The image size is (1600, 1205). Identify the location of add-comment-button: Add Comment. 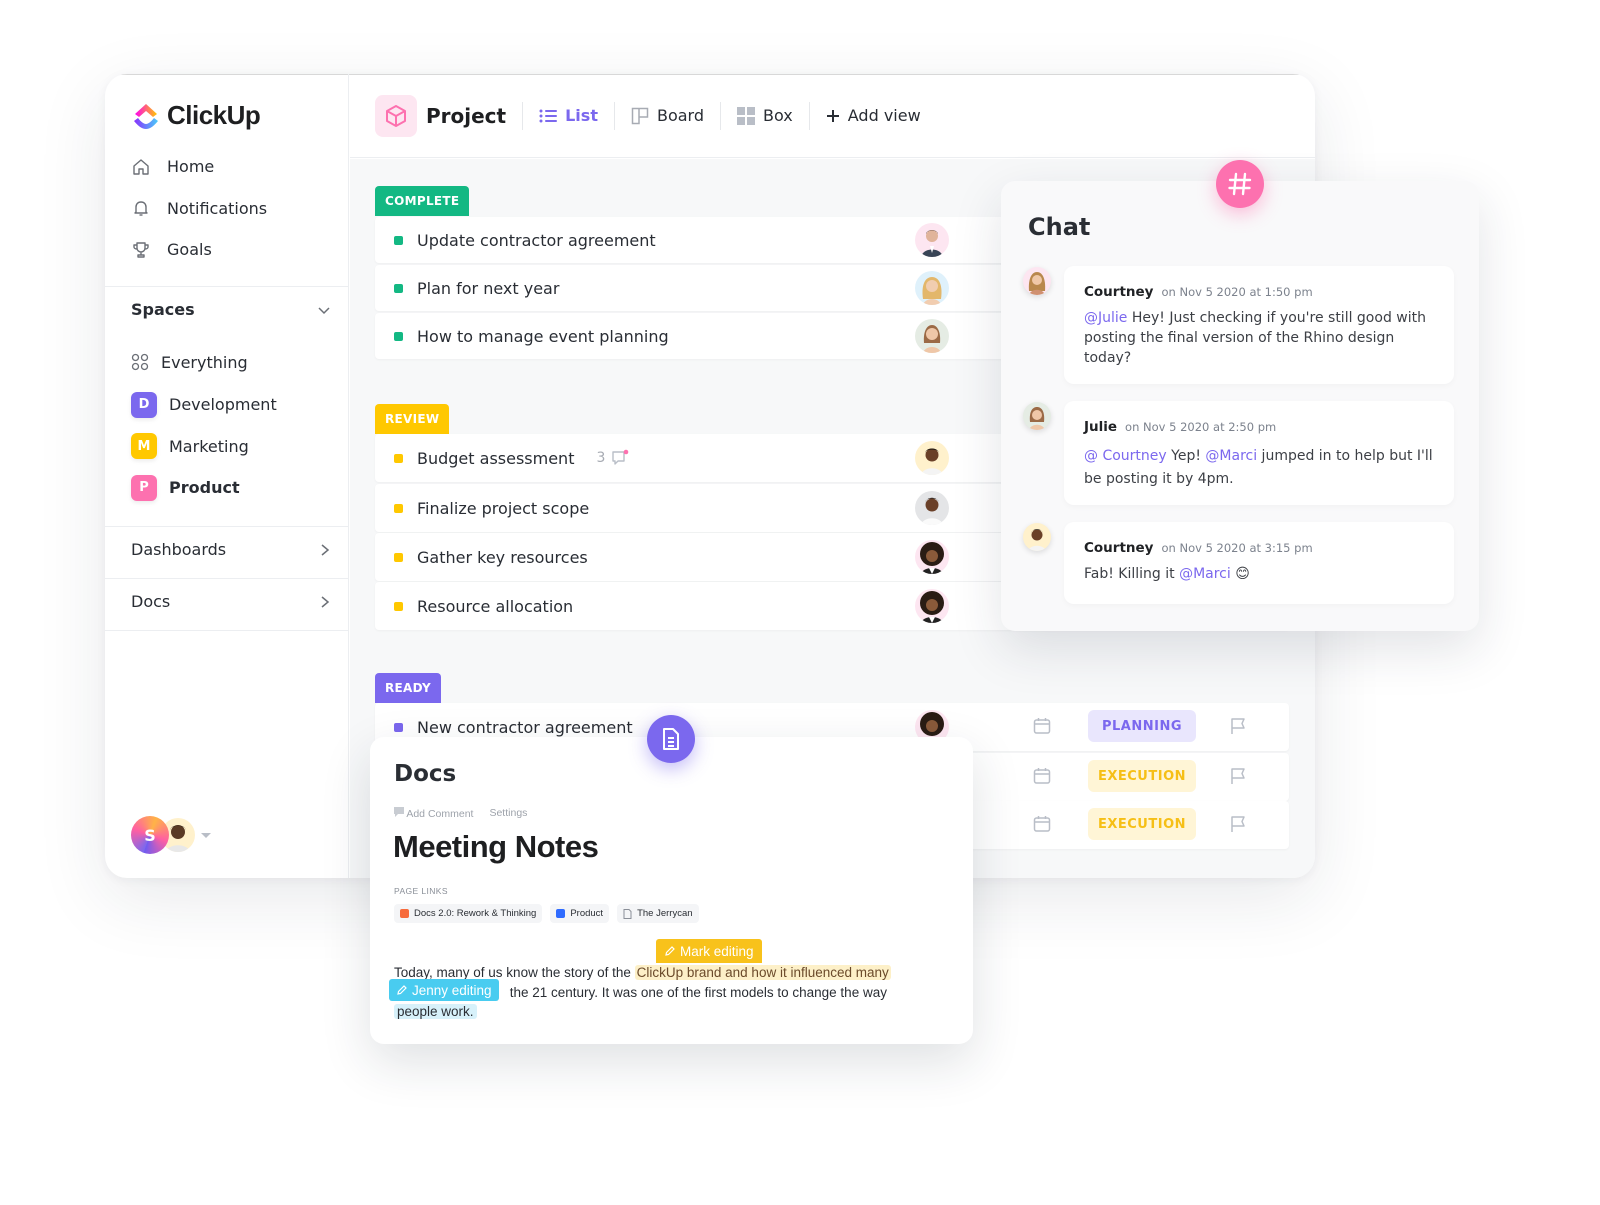
(433, 813).